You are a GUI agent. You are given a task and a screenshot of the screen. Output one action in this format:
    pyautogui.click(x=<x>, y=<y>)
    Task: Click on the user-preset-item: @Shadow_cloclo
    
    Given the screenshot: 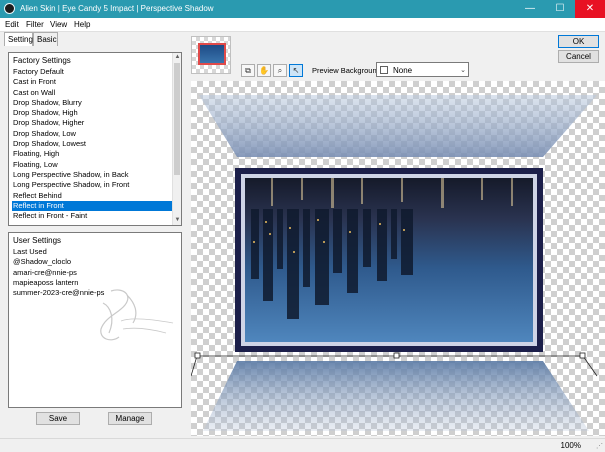 What is the action you would take?
    pyautogui.click(x=93, y=262)
    